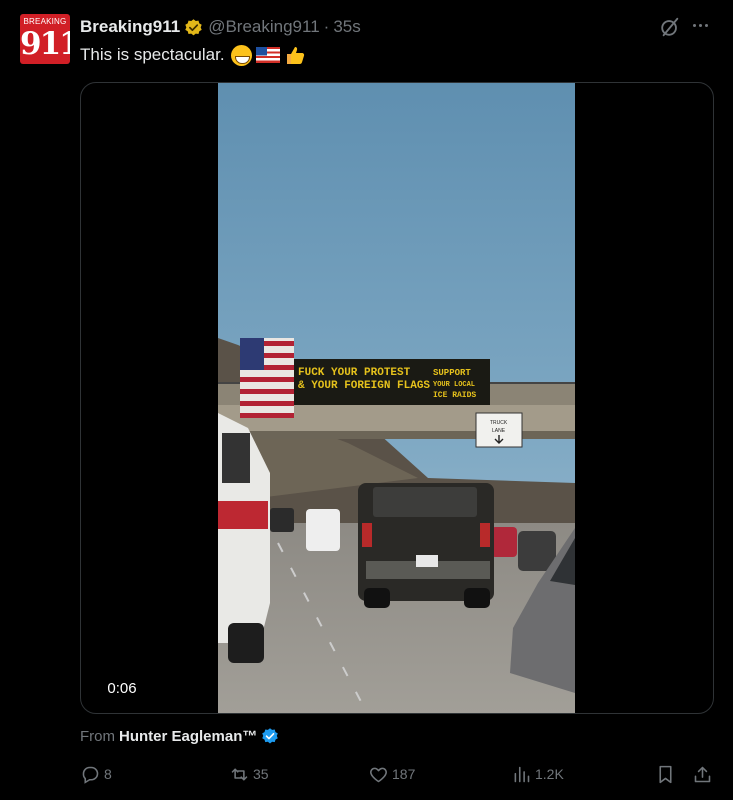 This screenshot has width=733, height=800. What do you see at coordinates (364, 386) in the screenshot?
I see `protest-sign-line2: & YOUR FOREIGN FLAGS` at bounding box center [364, 386].